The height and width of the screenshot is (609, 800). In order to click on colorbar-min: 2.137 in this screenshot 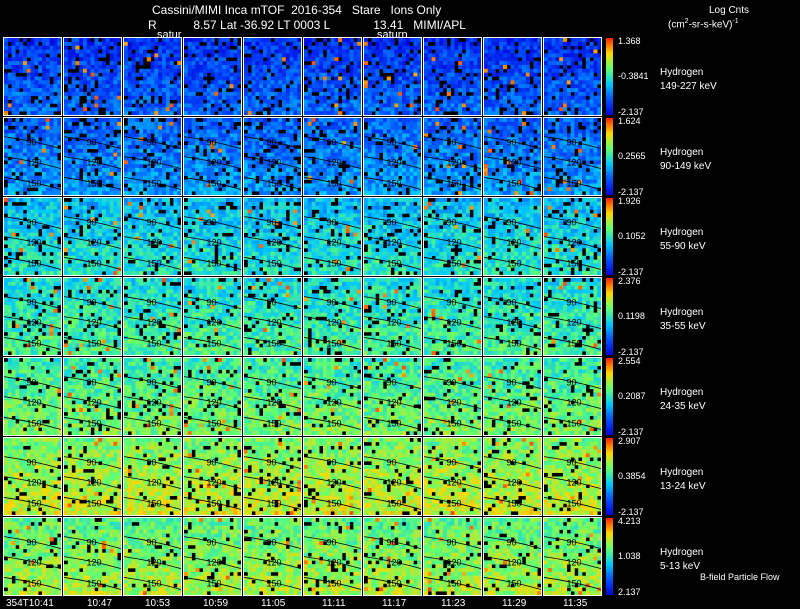, I will do `click(629, 592)`.